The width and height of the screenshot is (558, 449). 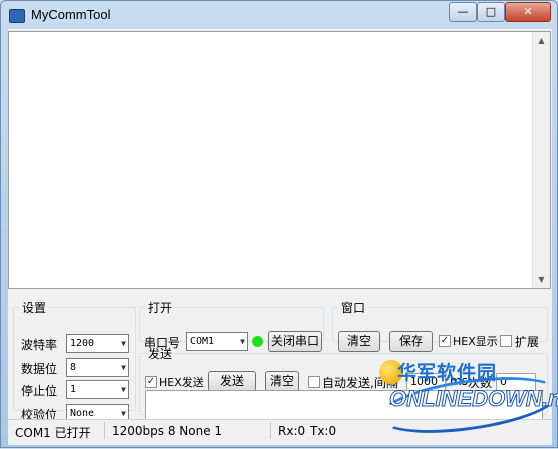 What do you see at coordinates (73, 367) in the screenshot?
I see `databits-value: 8` at bounding box center [73, 367].